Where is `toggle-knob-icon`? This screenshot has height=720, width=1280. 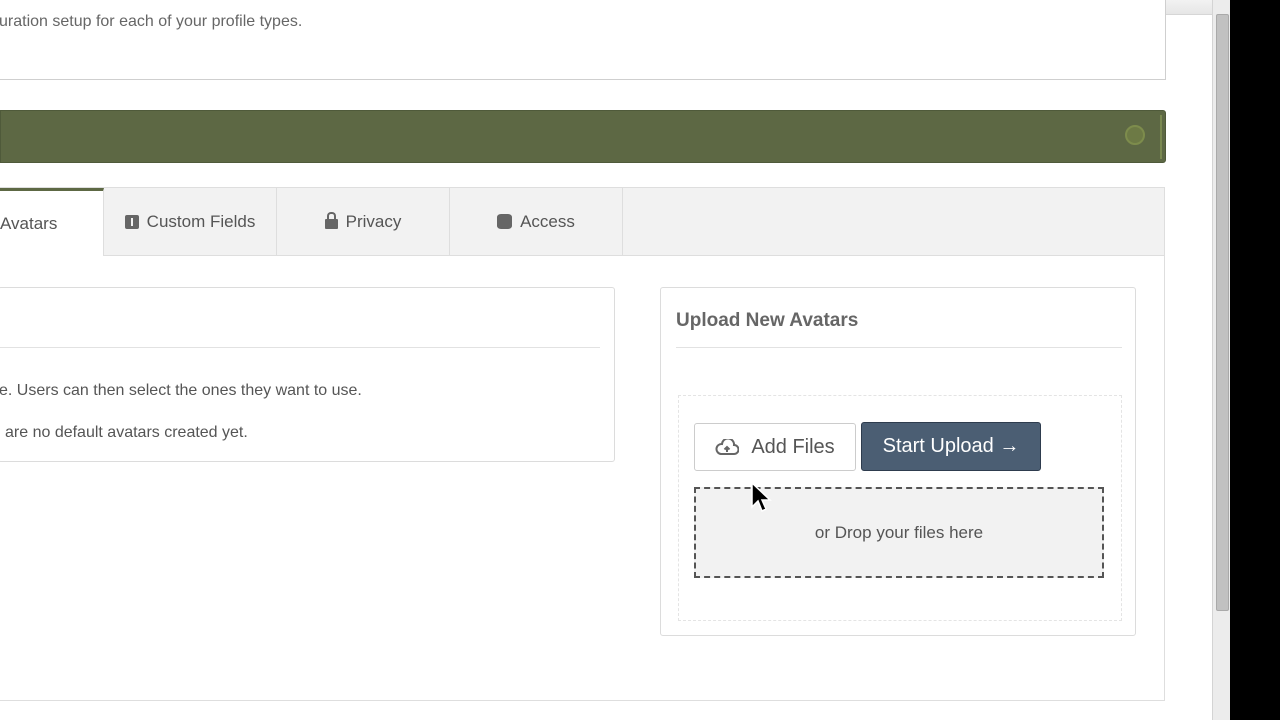 toggle-knob-icon is located at coordinates (1135, 135).